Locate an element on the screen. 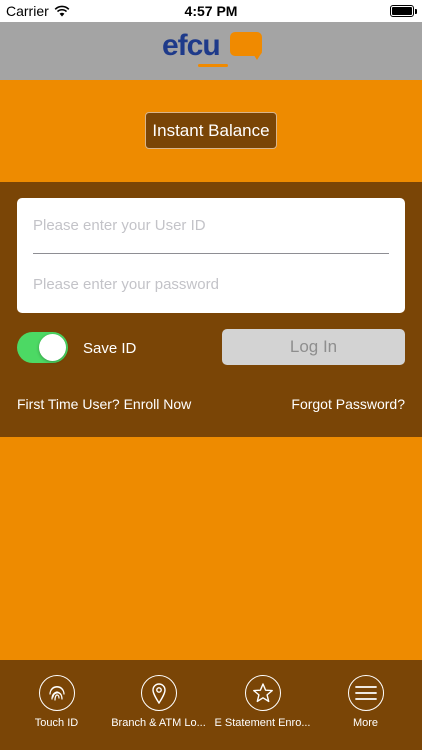 The height and width of the screenshot is (750, 422). app-header: efcu is located at coordinates (211, 51).